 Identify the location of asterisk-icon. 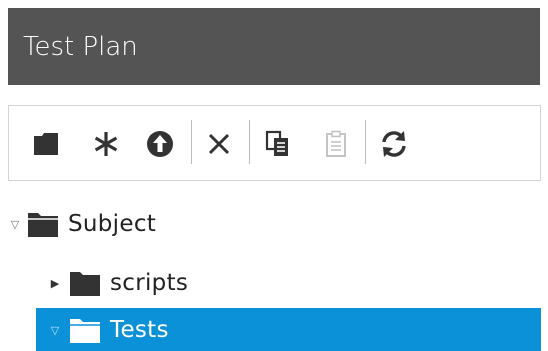
(106, 144).